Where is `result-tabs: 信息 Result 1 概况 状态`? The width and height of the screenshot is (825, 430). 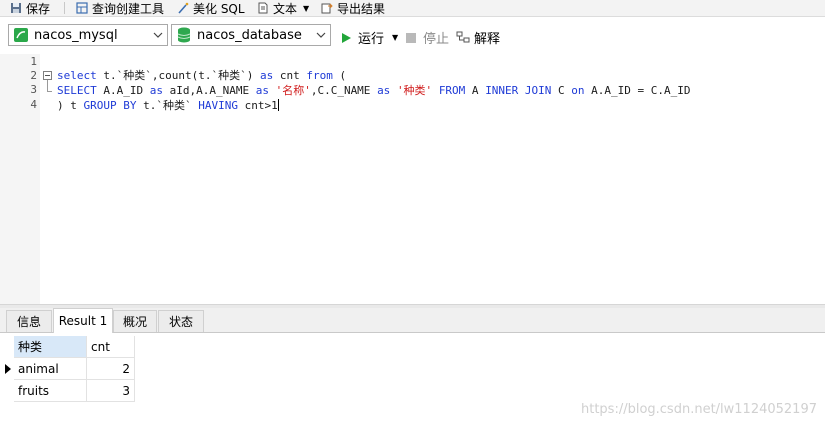 result-tabs: 信息 Result 1 概况 状态 is located at coordinates (412, 320).